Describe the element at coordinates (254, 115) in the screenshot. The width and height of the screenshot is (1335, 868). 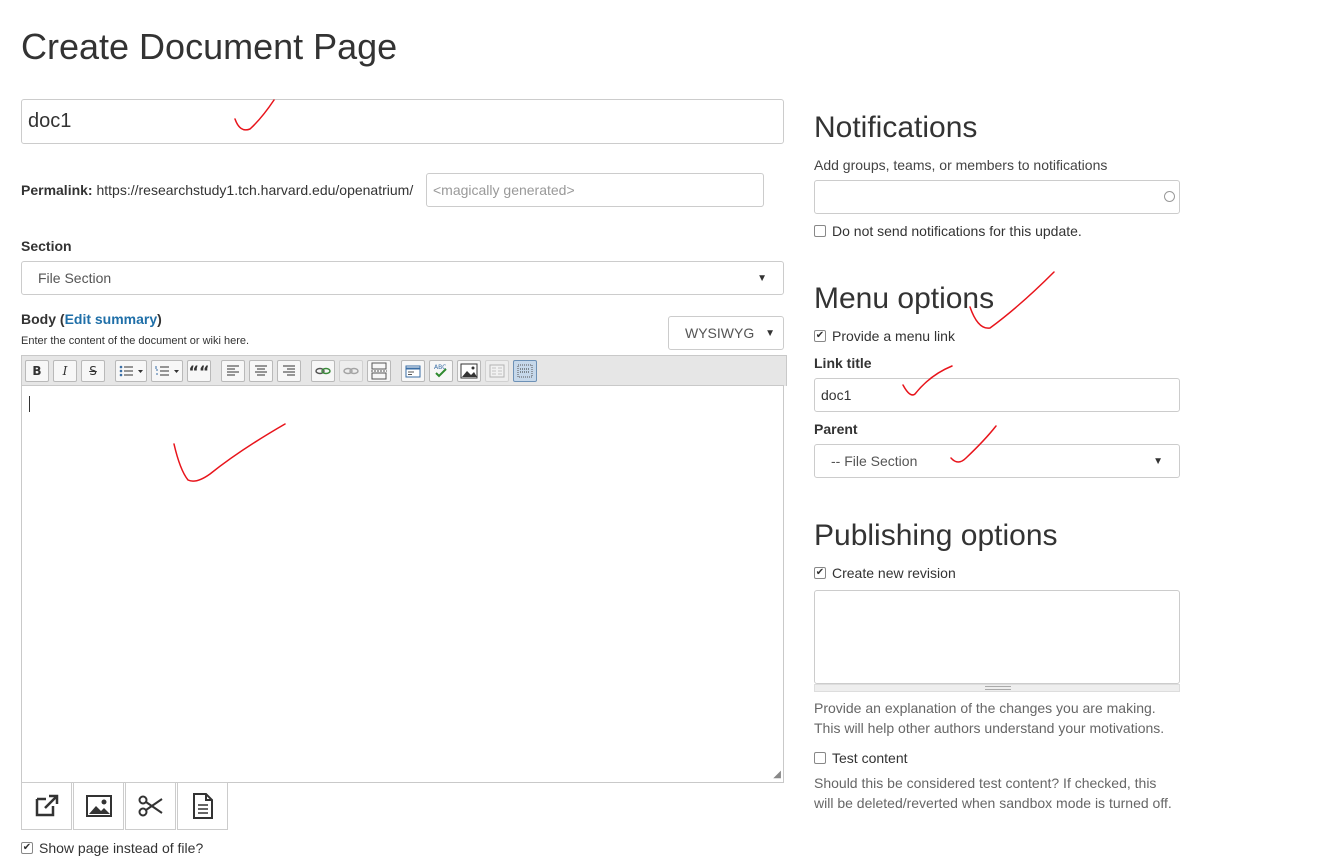
I see `annotation-check-title` at that location.